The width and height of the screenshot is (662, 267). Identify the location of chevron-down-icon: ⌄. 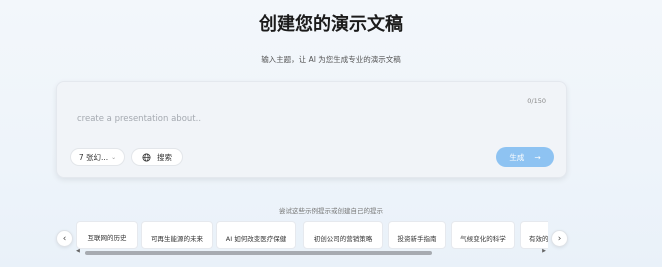
(114, 157).